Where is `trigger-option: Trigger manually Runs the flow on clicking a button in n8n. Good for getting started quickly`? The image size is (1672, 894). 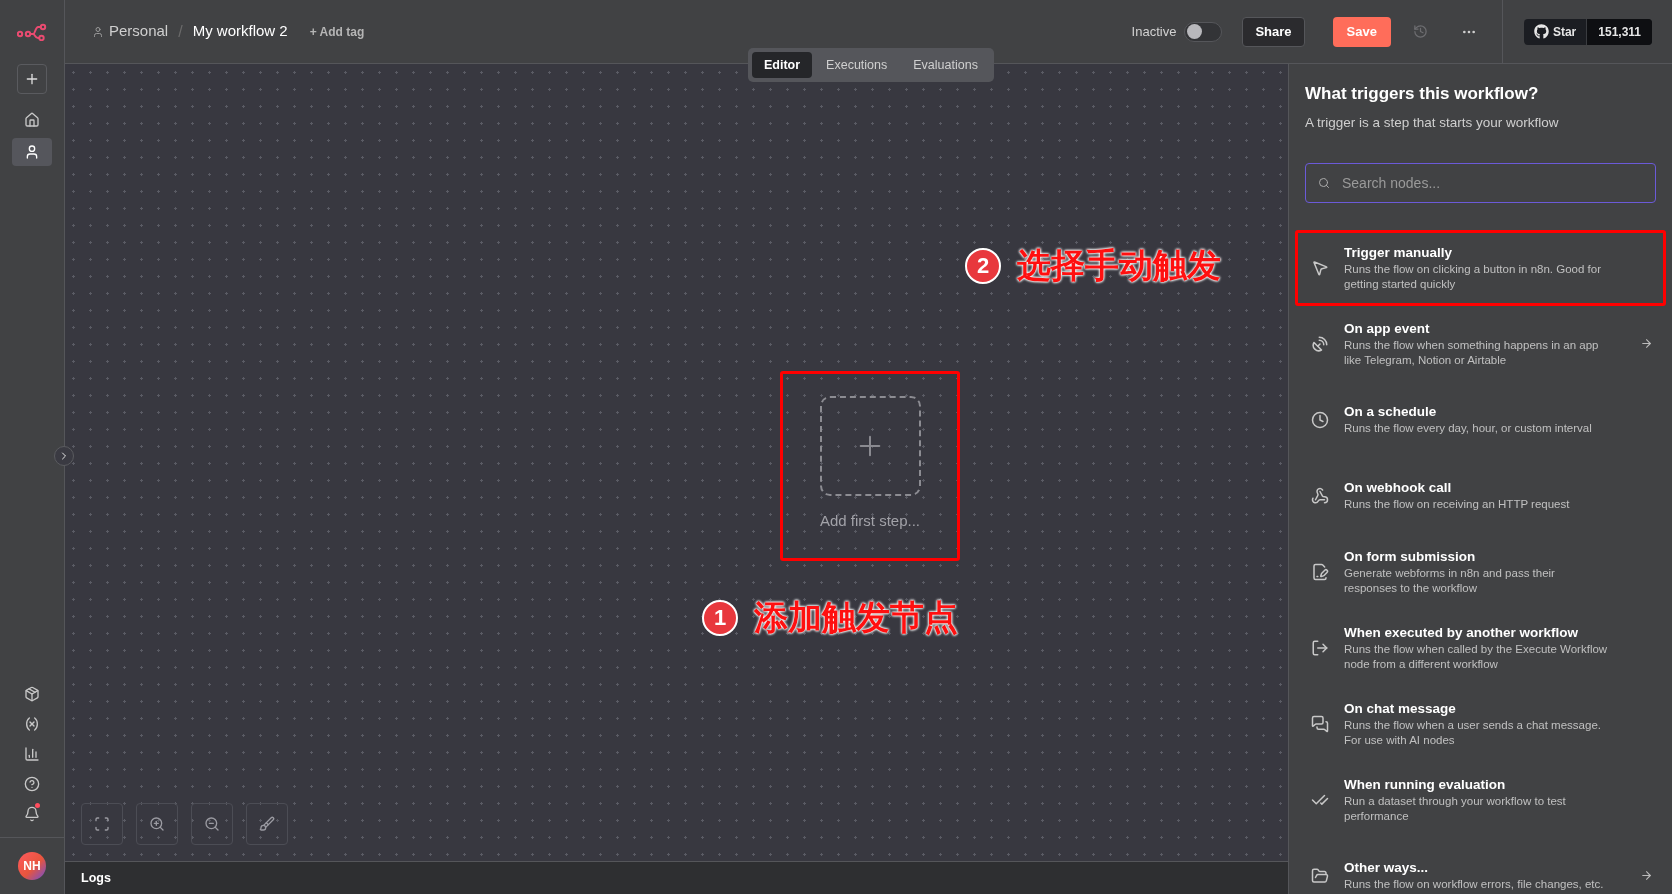 trigger-option: Trigger manually Runs the flow on clicking a button in n8n. Good for getting started quickly is located at coordinates (1480, 267).